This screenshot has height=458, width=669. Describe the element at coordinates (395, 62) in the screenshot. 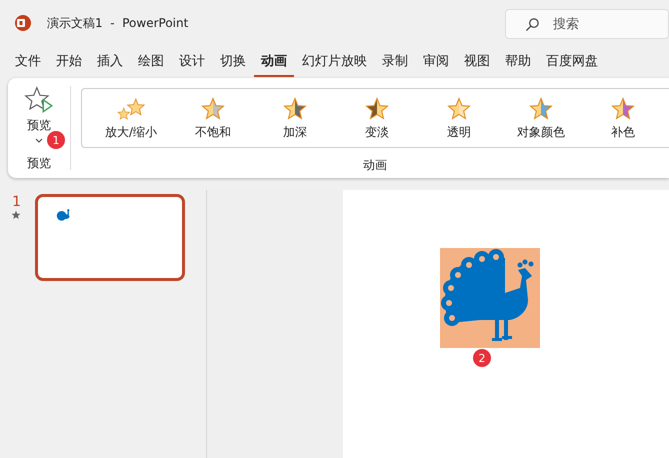

I see `ribbon-tab: 录制` at that location.